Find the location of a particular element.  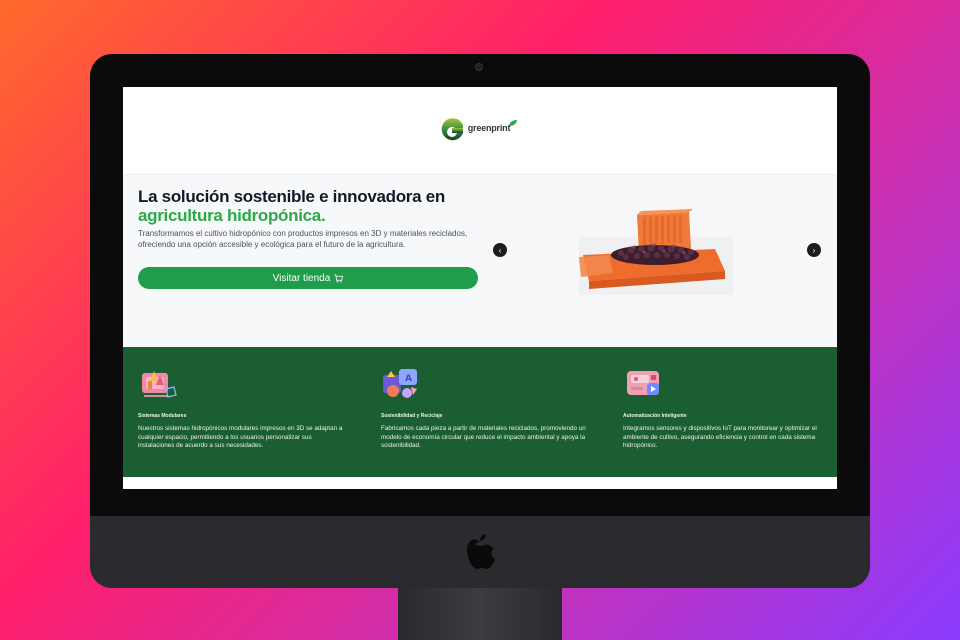

chevron-right-icon: › is located at coordinates (814, 250).